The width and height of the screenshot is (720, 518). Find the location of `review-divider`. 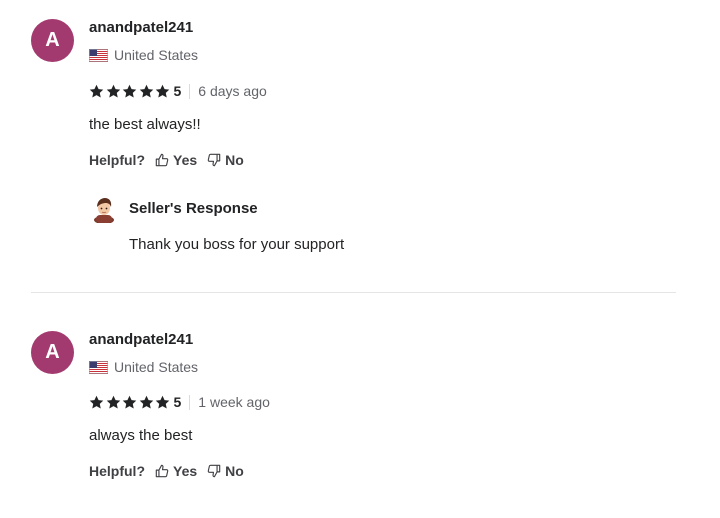

review-divider is located at coordinates (353, 292).